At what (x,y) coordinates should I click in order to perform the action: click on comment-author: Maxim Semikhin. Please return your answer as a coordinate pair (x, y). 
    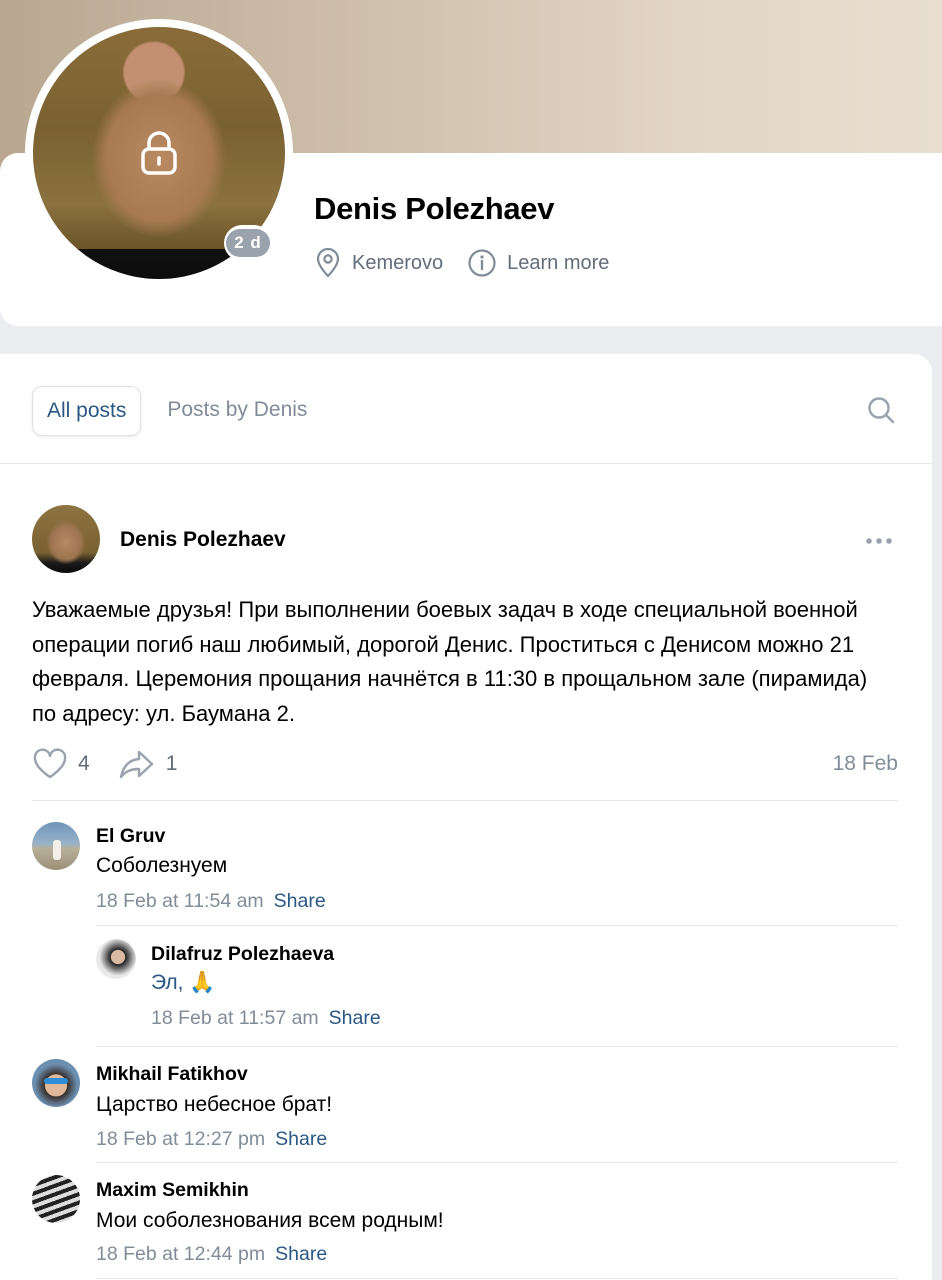
    Looking at the image, I should click on (172, 1190).